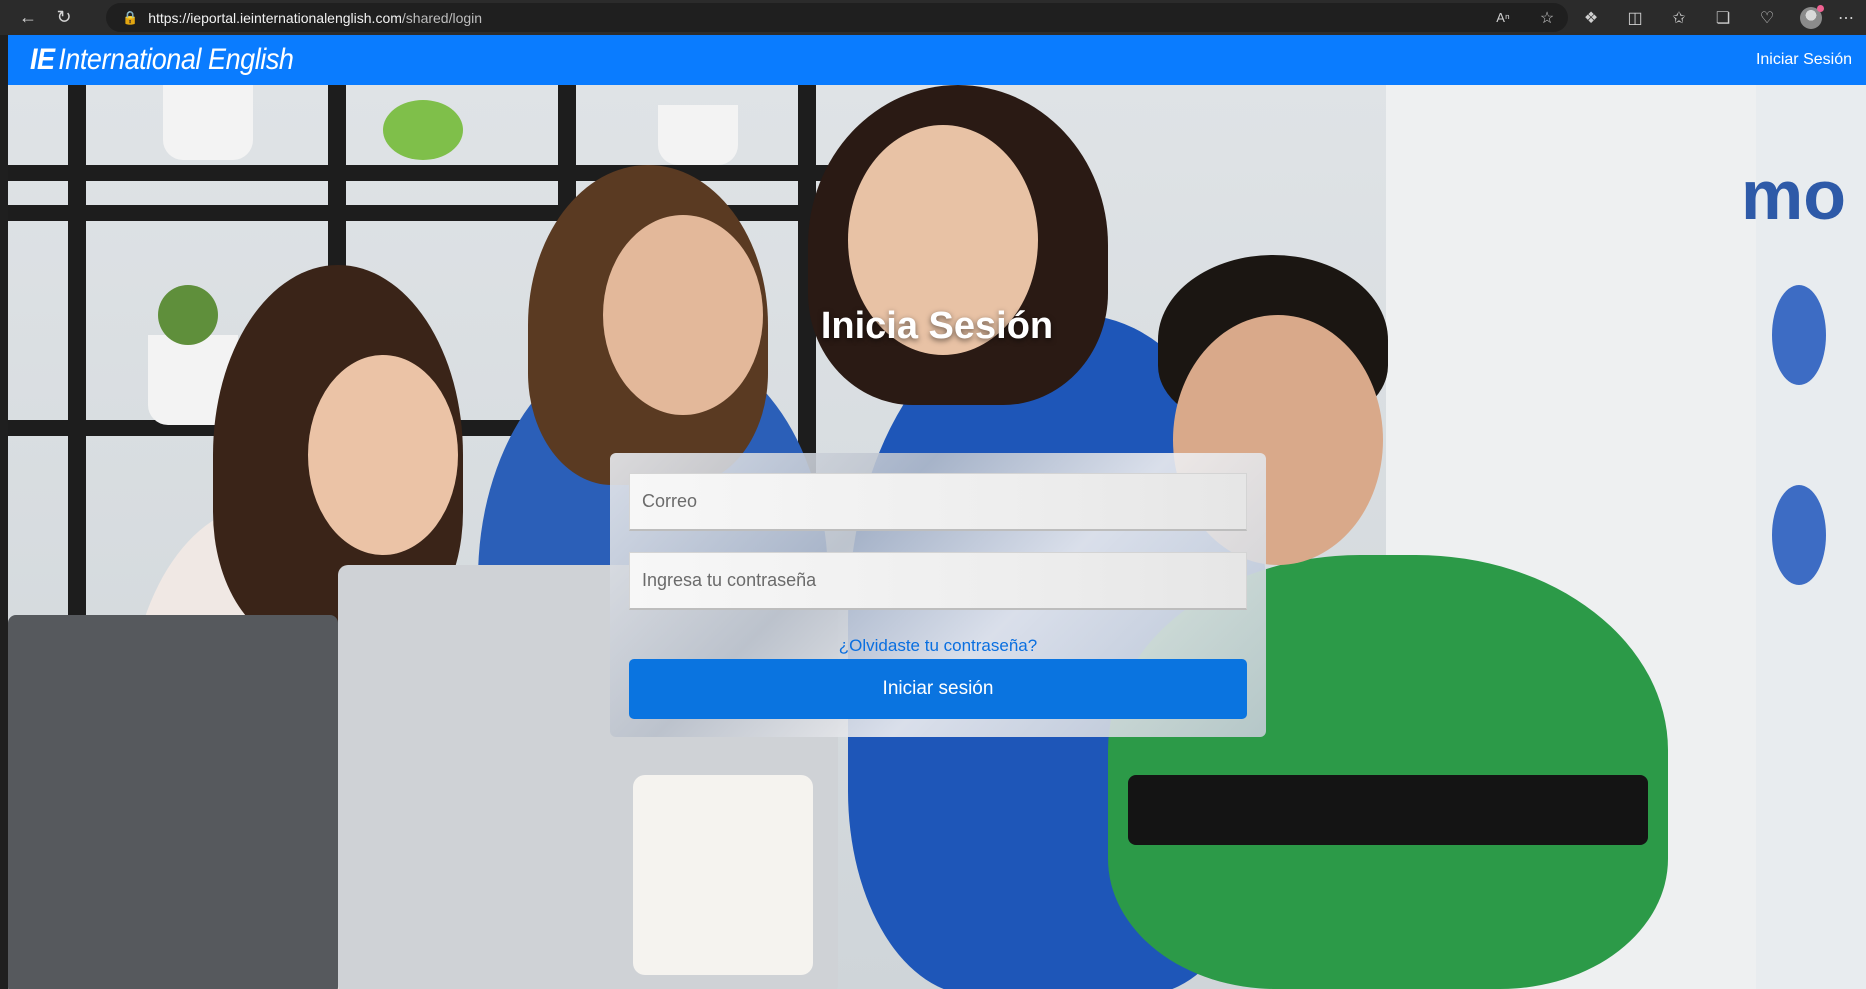 The height and width of the screenshot is (989, 1866). Describe the element at coordinates (1547, 18) in the screenshot. I see `favorite-star-icon: ☆` at that location.